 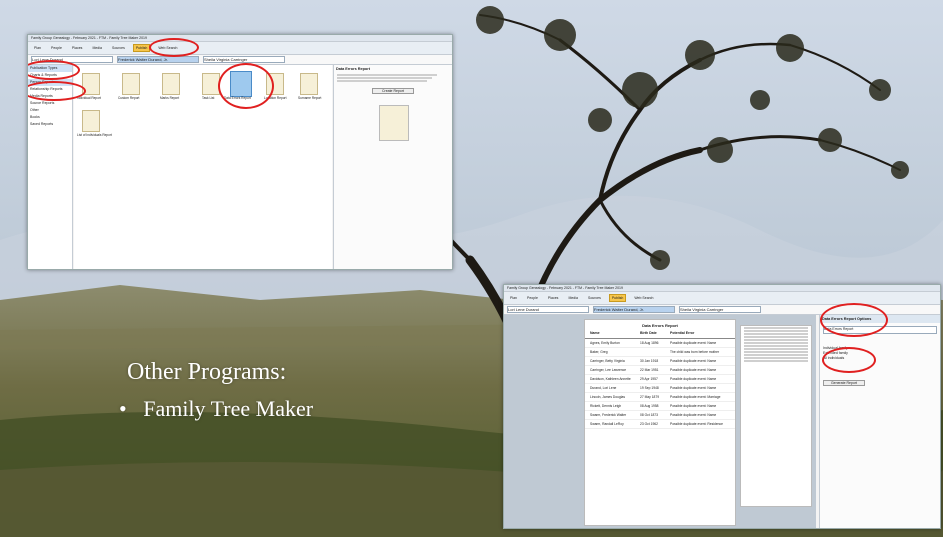 I want to click on table-cell: Swarm, Frederick Walter, so click(x=608, y=415).